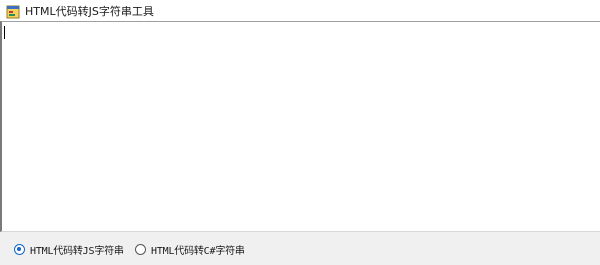  What do you see at coordinates (19, 249) in the screenshot?
I see `radio-checked-icon` at bounding box center [19, 249].